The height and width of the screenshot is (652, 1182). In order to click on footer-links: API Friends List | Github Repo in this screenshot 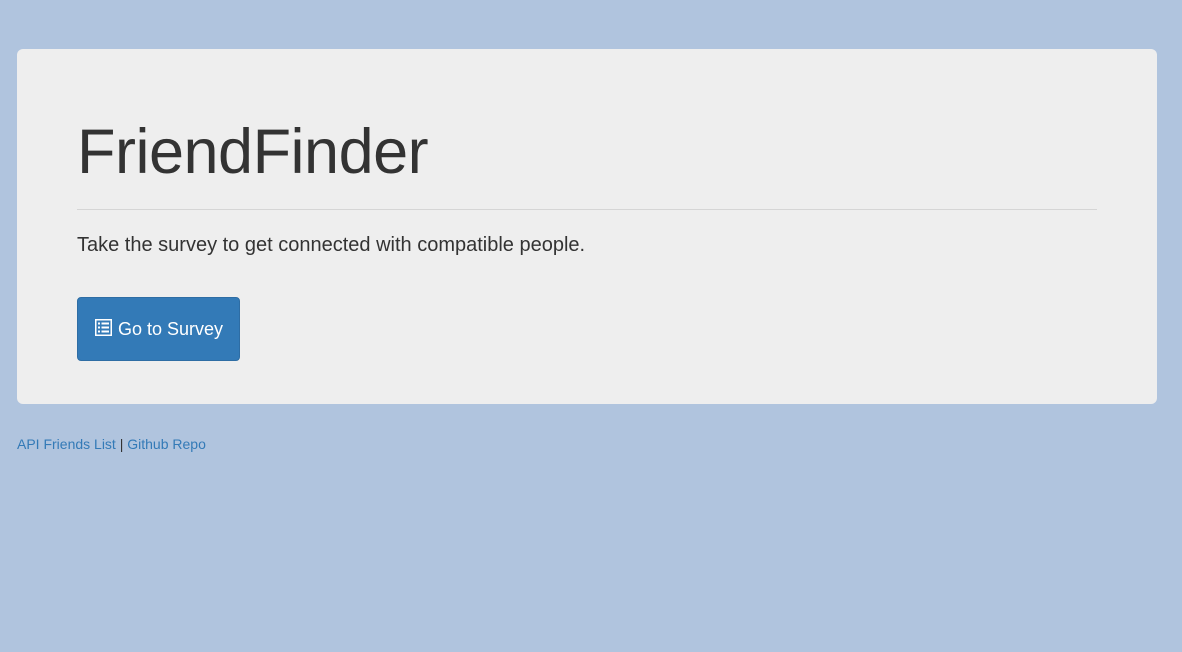, I will do `click(111, 444)`.